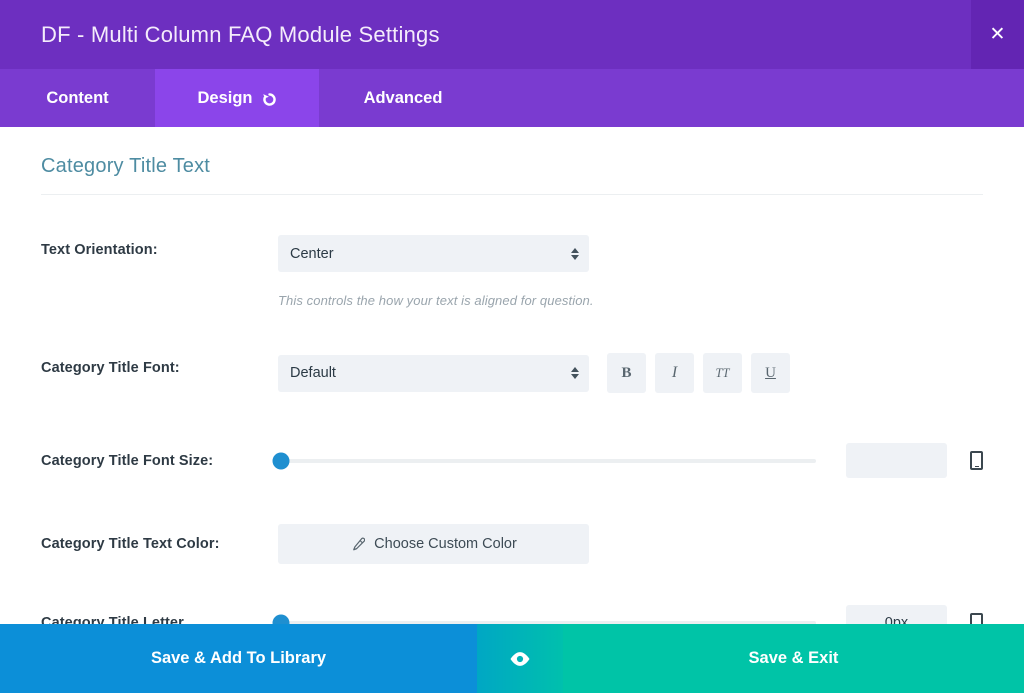 Image resolution: width=1024 pixels, height=693 pixels. I want to click on text-orientation-select: Center, so click(433, 253).